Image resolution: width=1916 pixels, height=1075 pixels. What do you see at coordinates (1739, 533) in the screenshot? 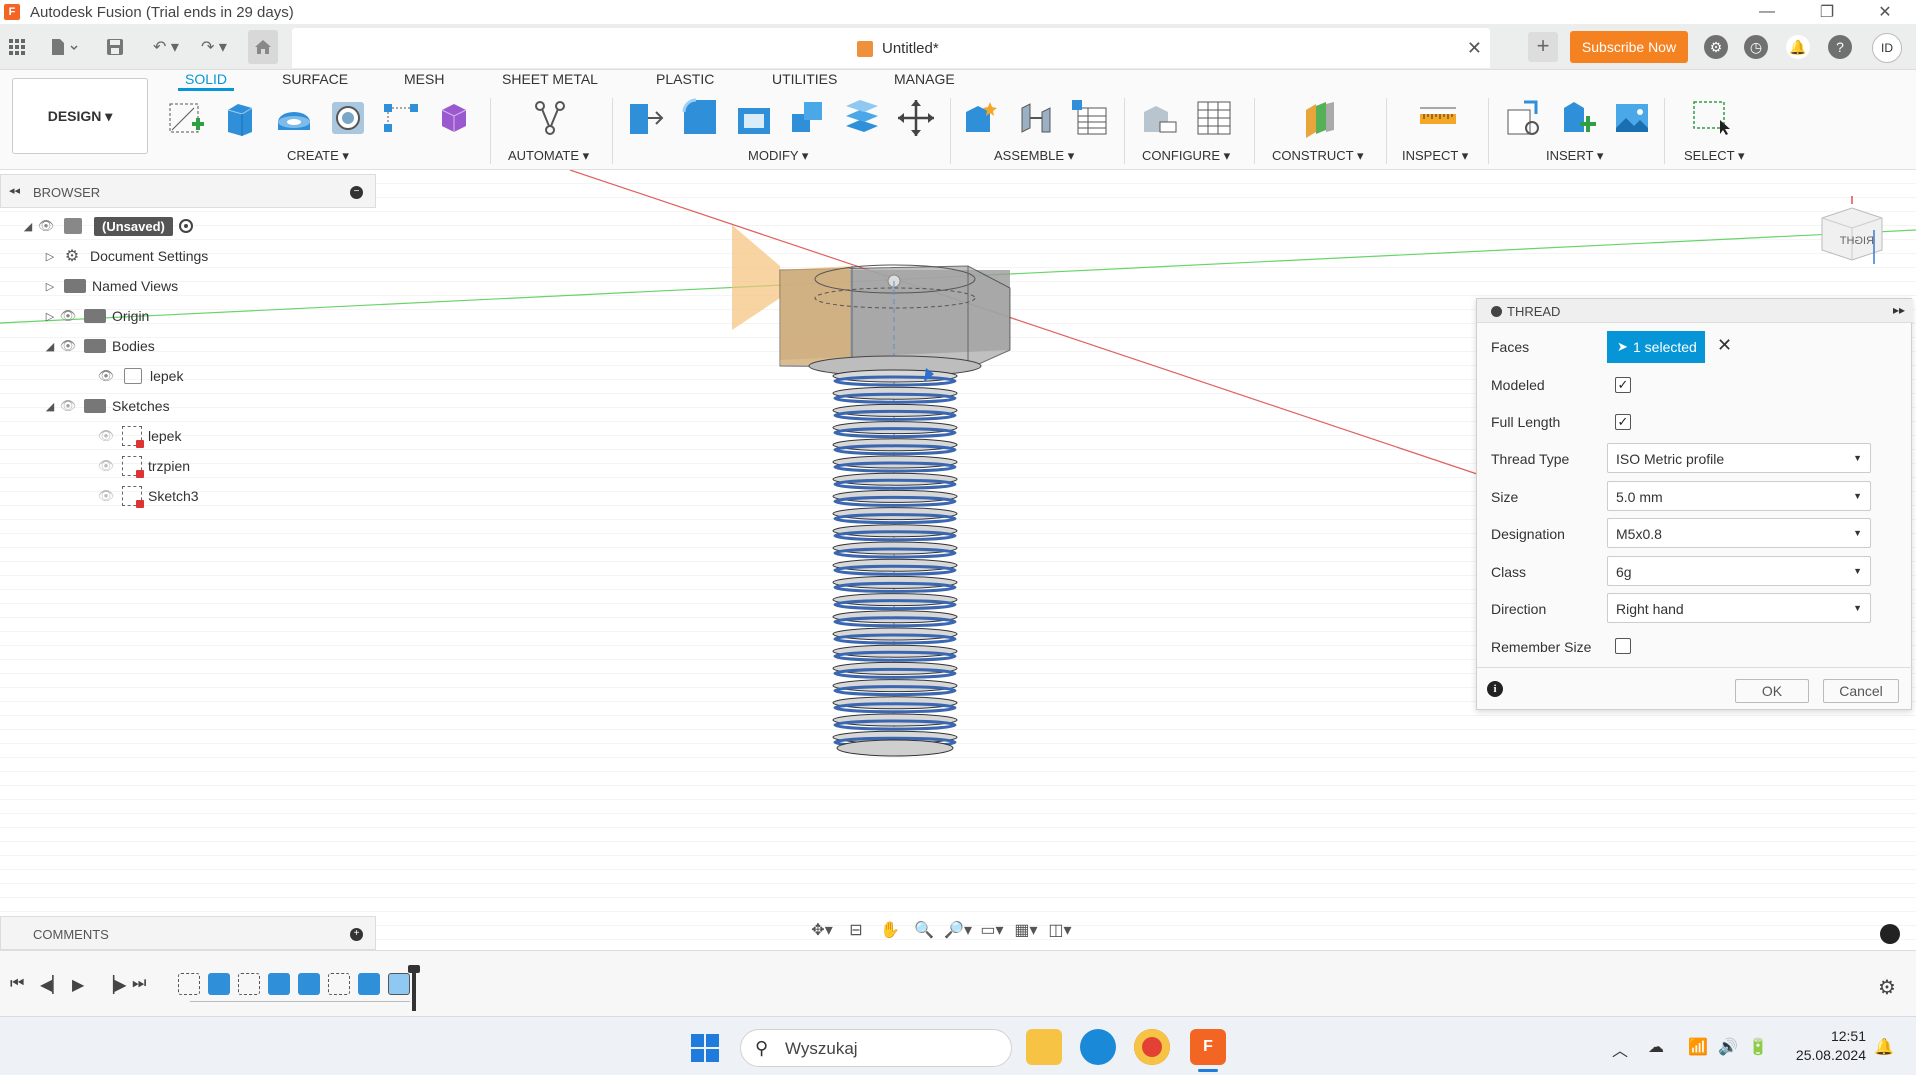
I see `designation-select: M5x0.8 ▼` at bounding box center [1739, 533].